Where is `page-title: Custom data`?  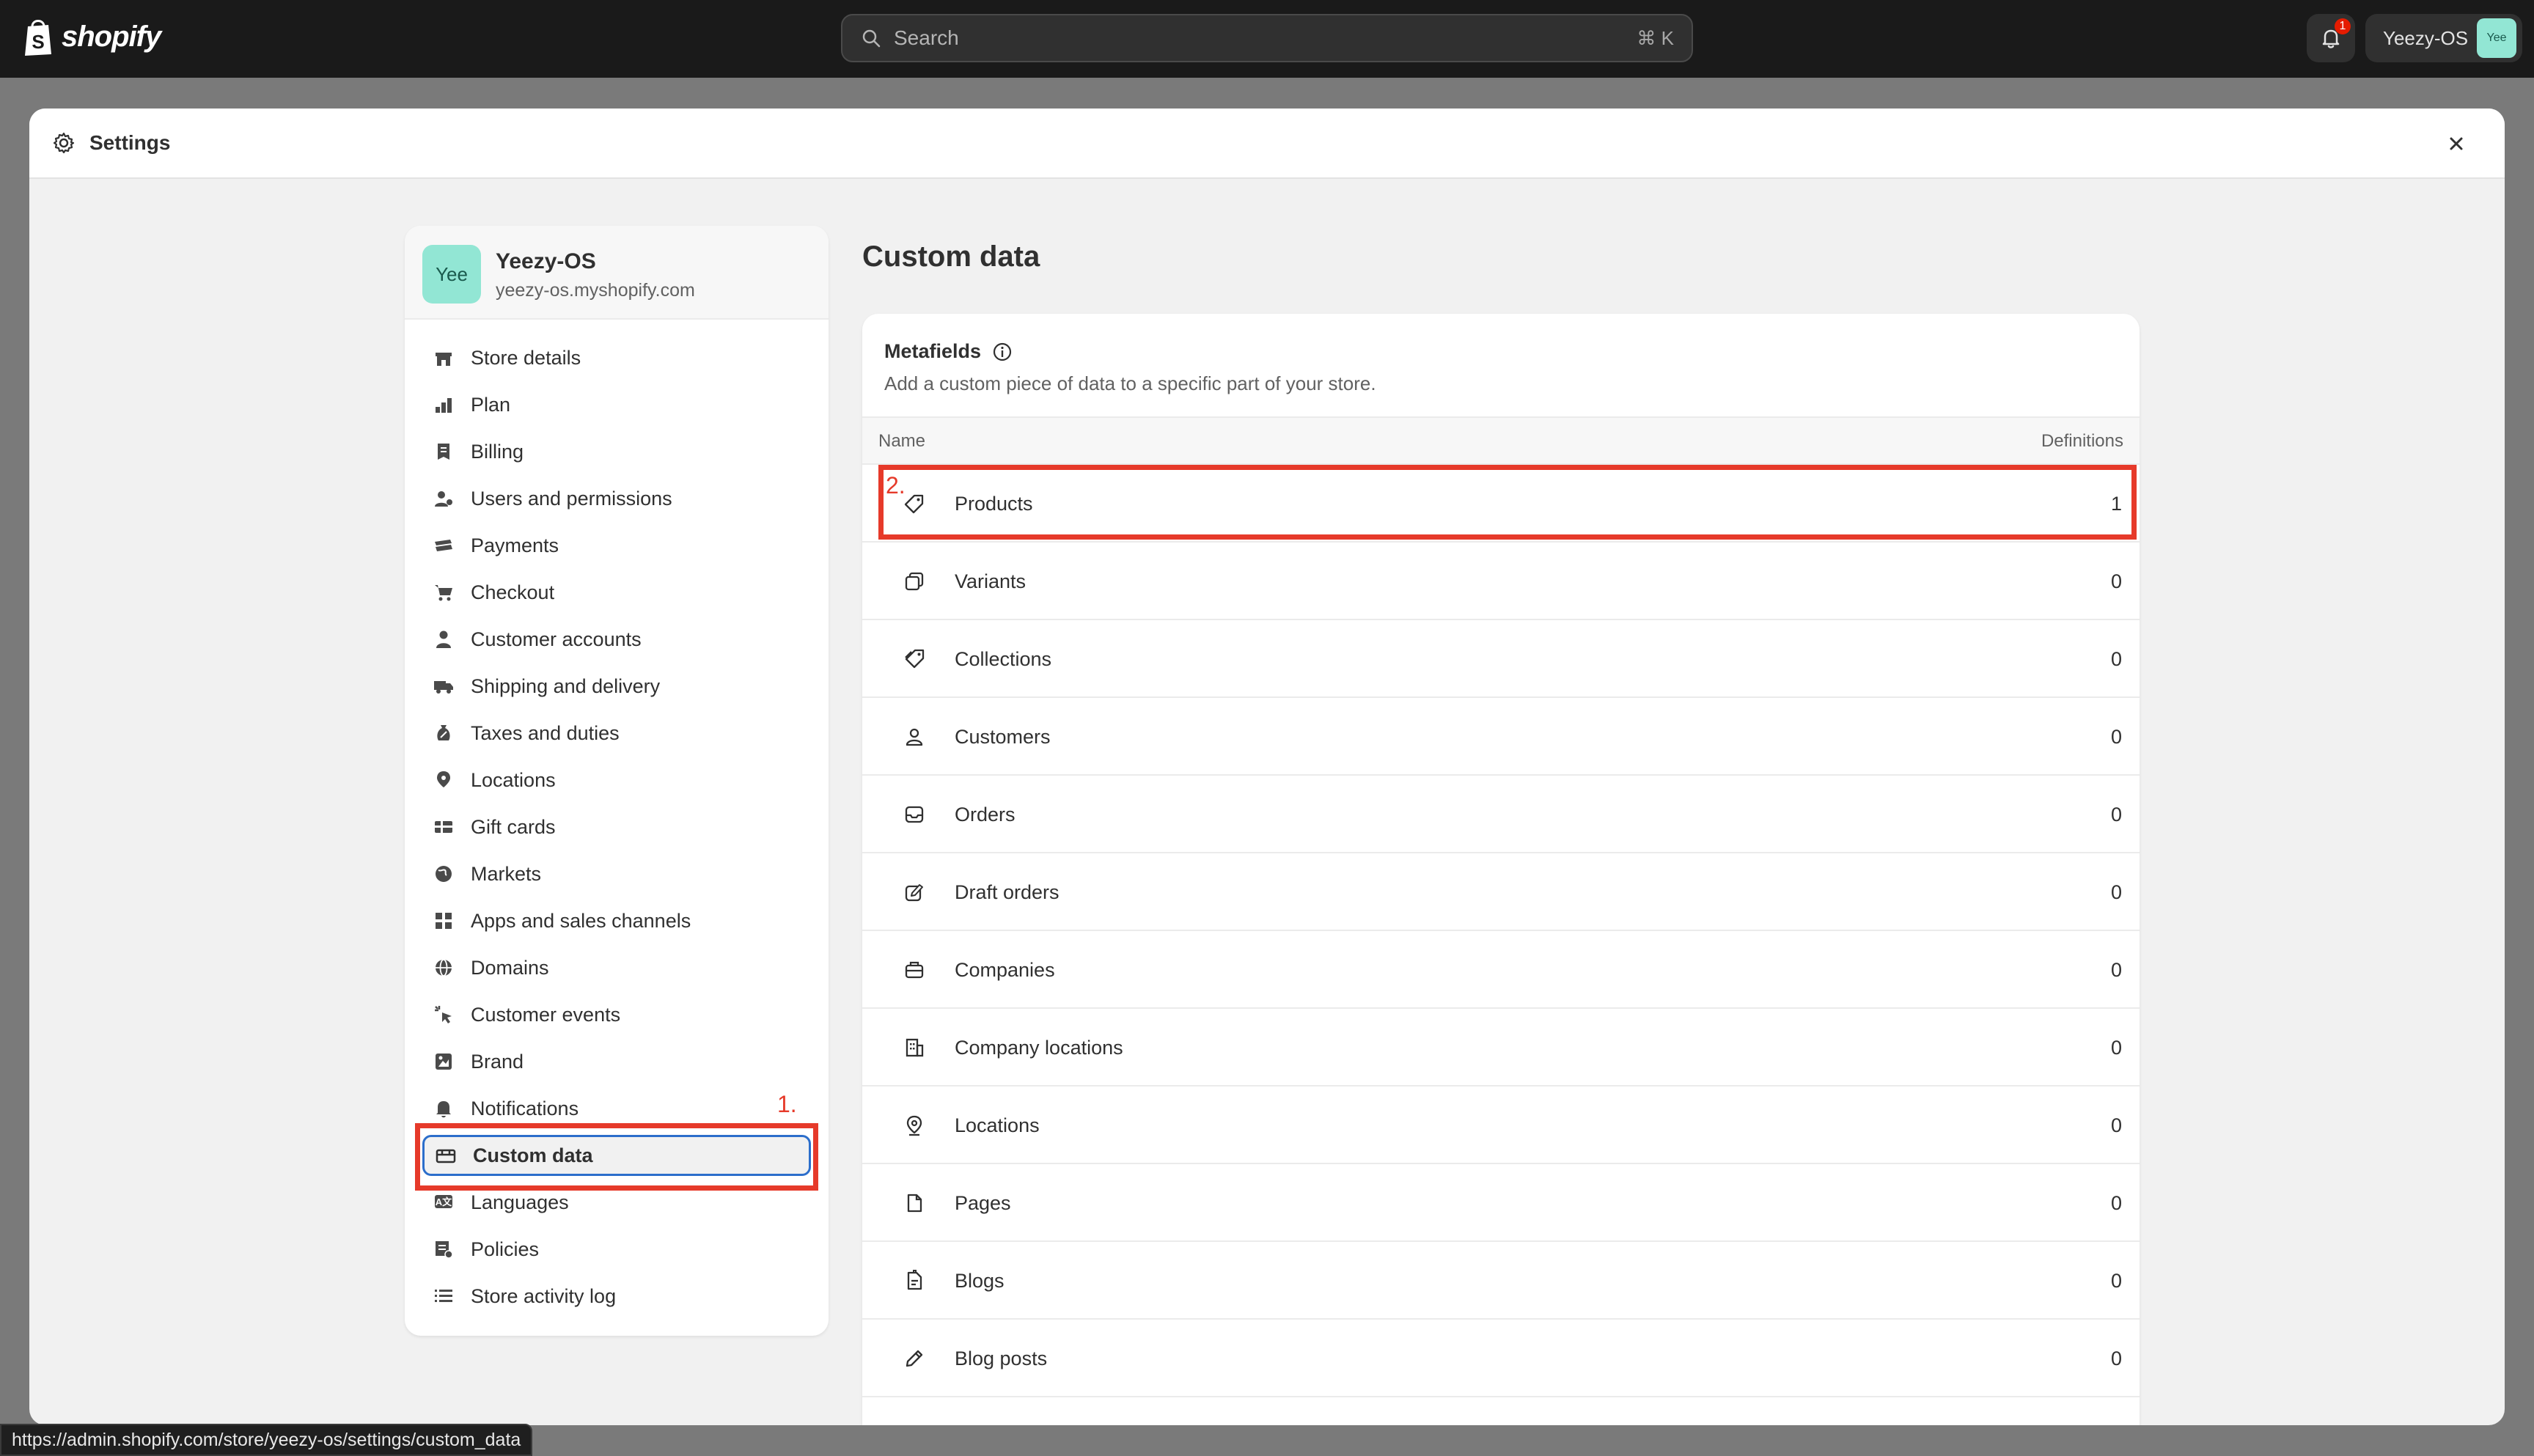
page-title: Custom data is located at coordinates (951, 256).